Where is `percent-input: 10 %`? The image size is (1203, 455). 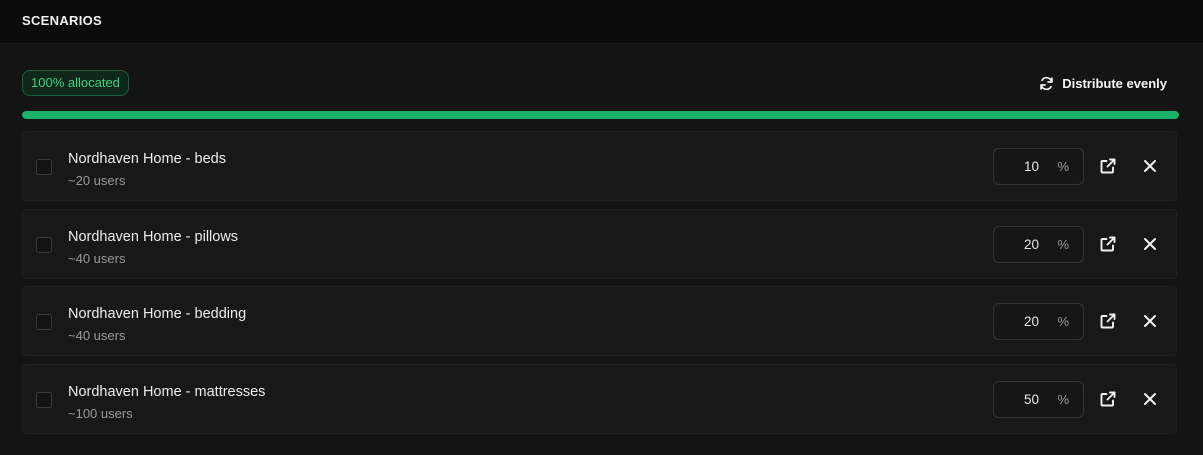
percent-input: 10 % is located at coordinates (1038, 166).